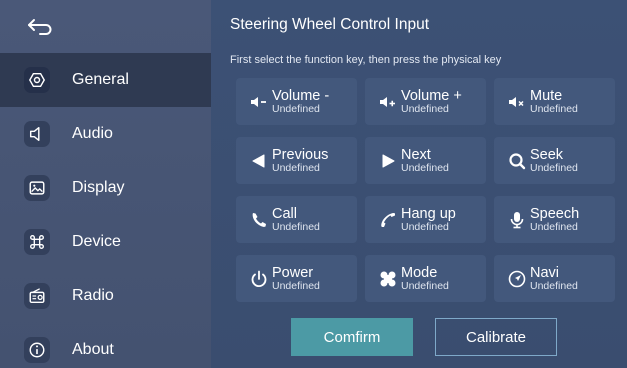  I want to click on page-title: Steering Wheel Control Input, so click(330, 24).